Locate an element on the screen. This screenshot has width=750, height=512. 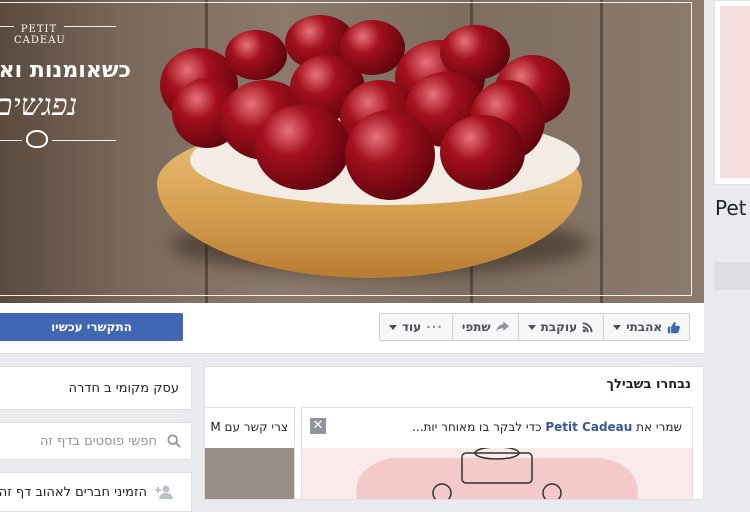
follow-button: עוקבת is located at coordinates (560, 327).